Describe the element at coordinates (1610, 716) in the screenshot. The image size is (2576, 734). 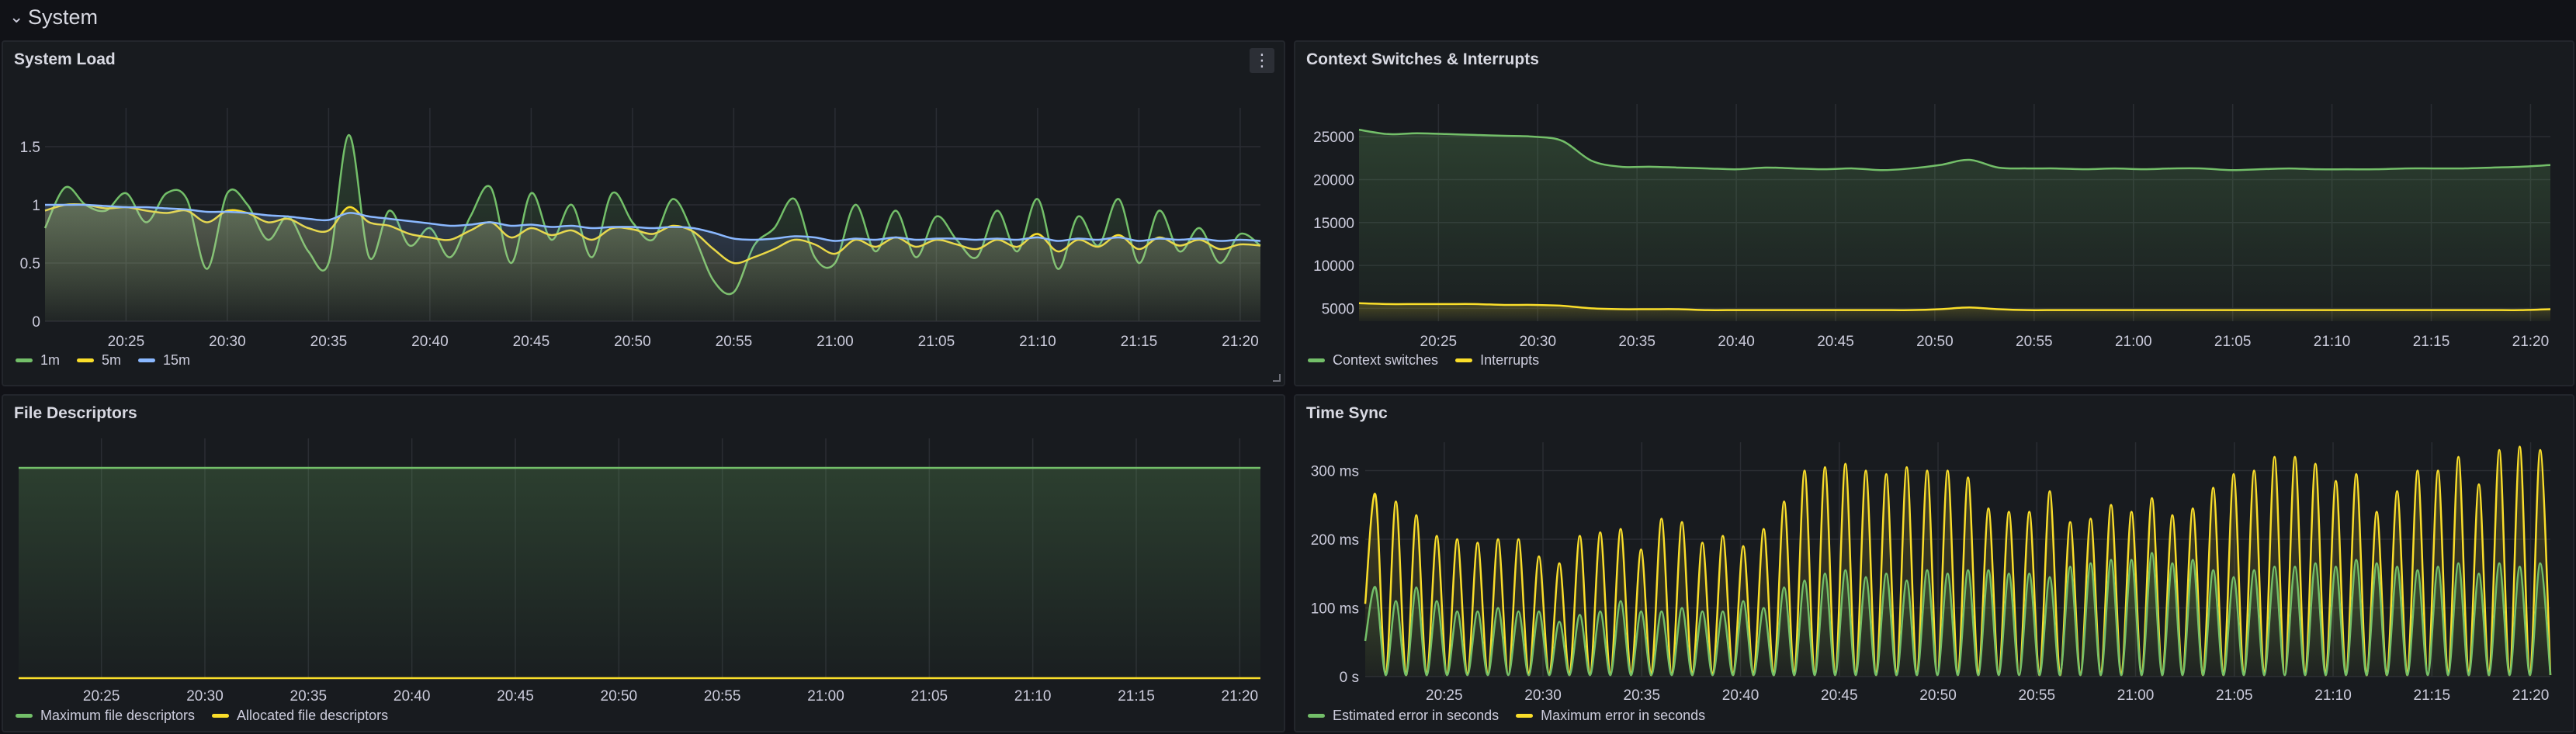
I see `legend-item-maximum-error: Maximum error in seconds` at that location.